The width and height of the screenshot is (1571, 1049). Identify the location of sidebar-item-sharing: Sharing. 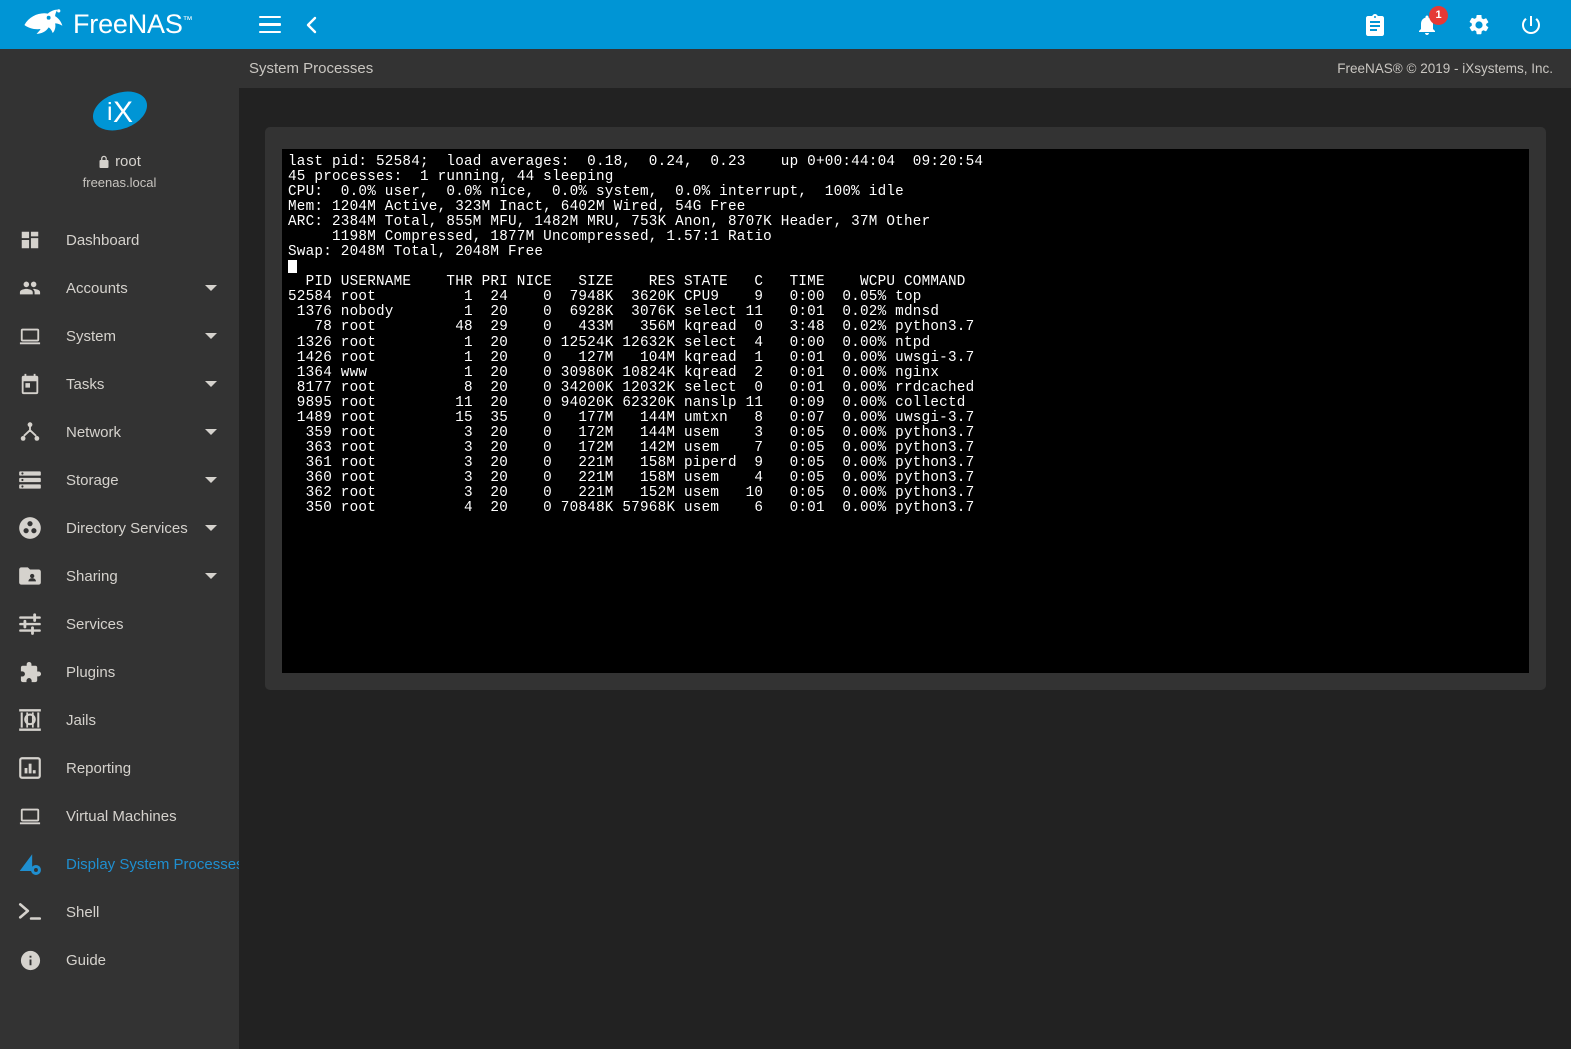
(119, 576).